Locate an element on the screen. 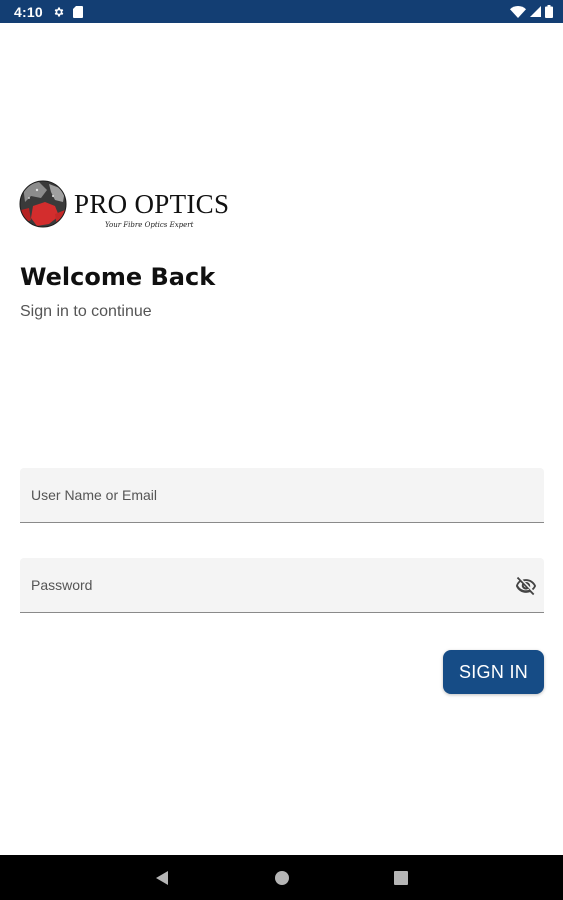 Image resolution: width=563 pixels, height=900 pixels. sign-in-button: SIGN IN is located at coordinates (493, 672).